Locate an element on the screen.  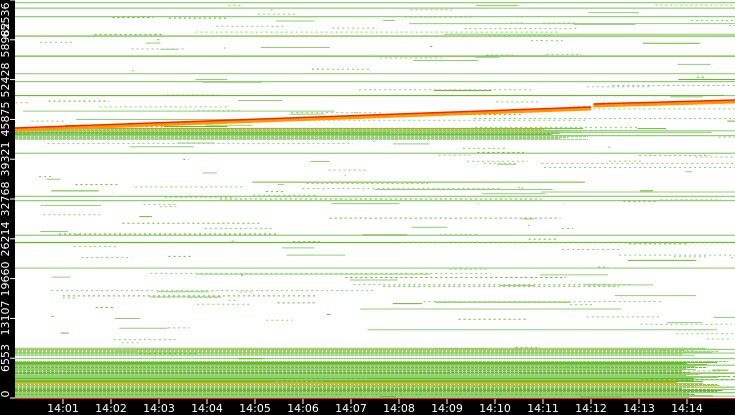
y-tick-label: 6553 is located at coordinates (6, 358).